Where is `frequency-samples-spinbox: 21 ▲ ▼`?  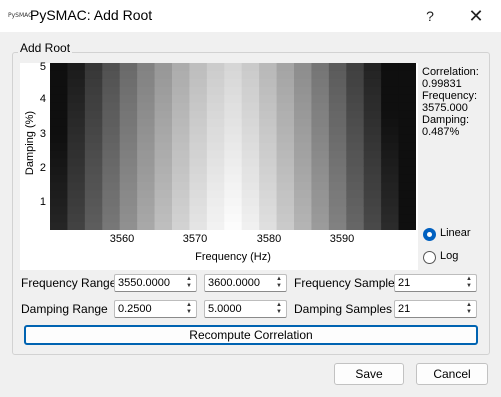
frequency-samples-spinbox: 21 ▲ ▼ is located at coordinates (435, 283).